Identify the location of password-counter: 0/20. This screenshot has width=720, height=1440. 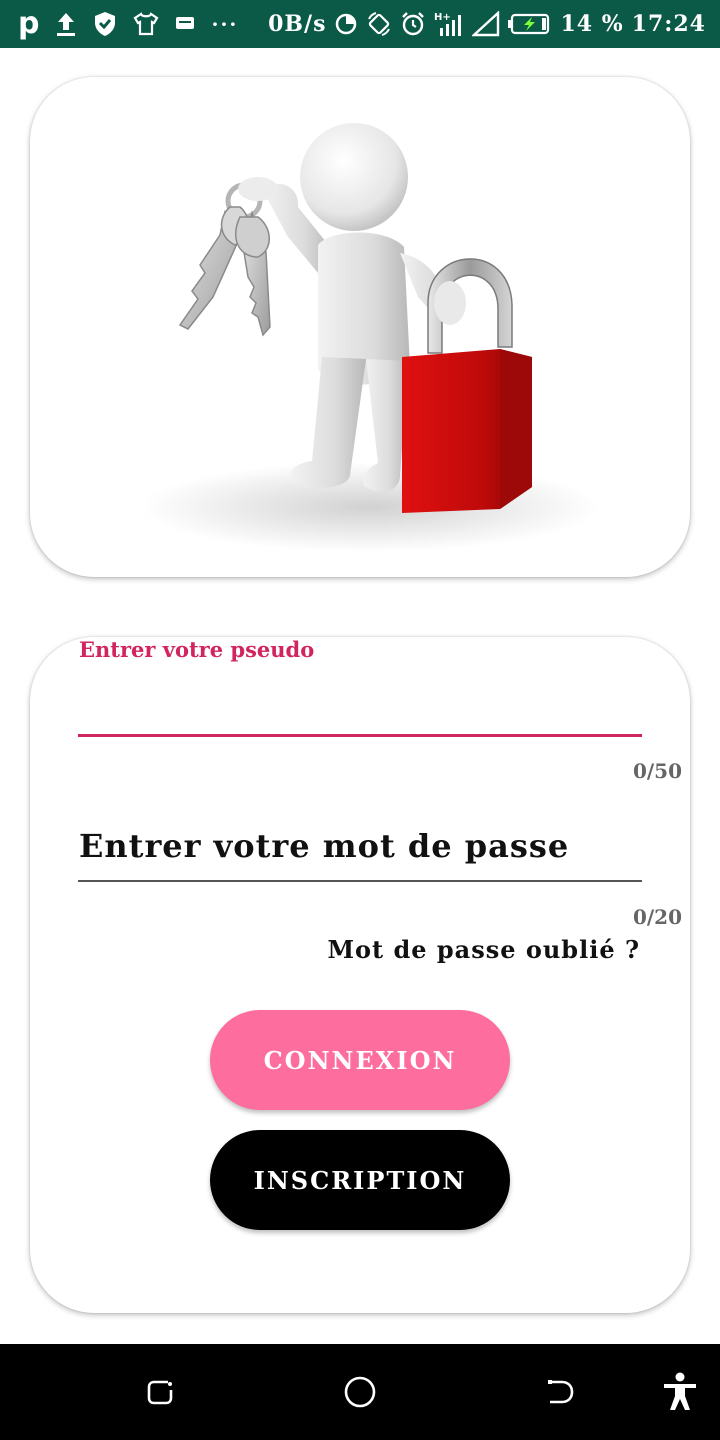
(657, 917).